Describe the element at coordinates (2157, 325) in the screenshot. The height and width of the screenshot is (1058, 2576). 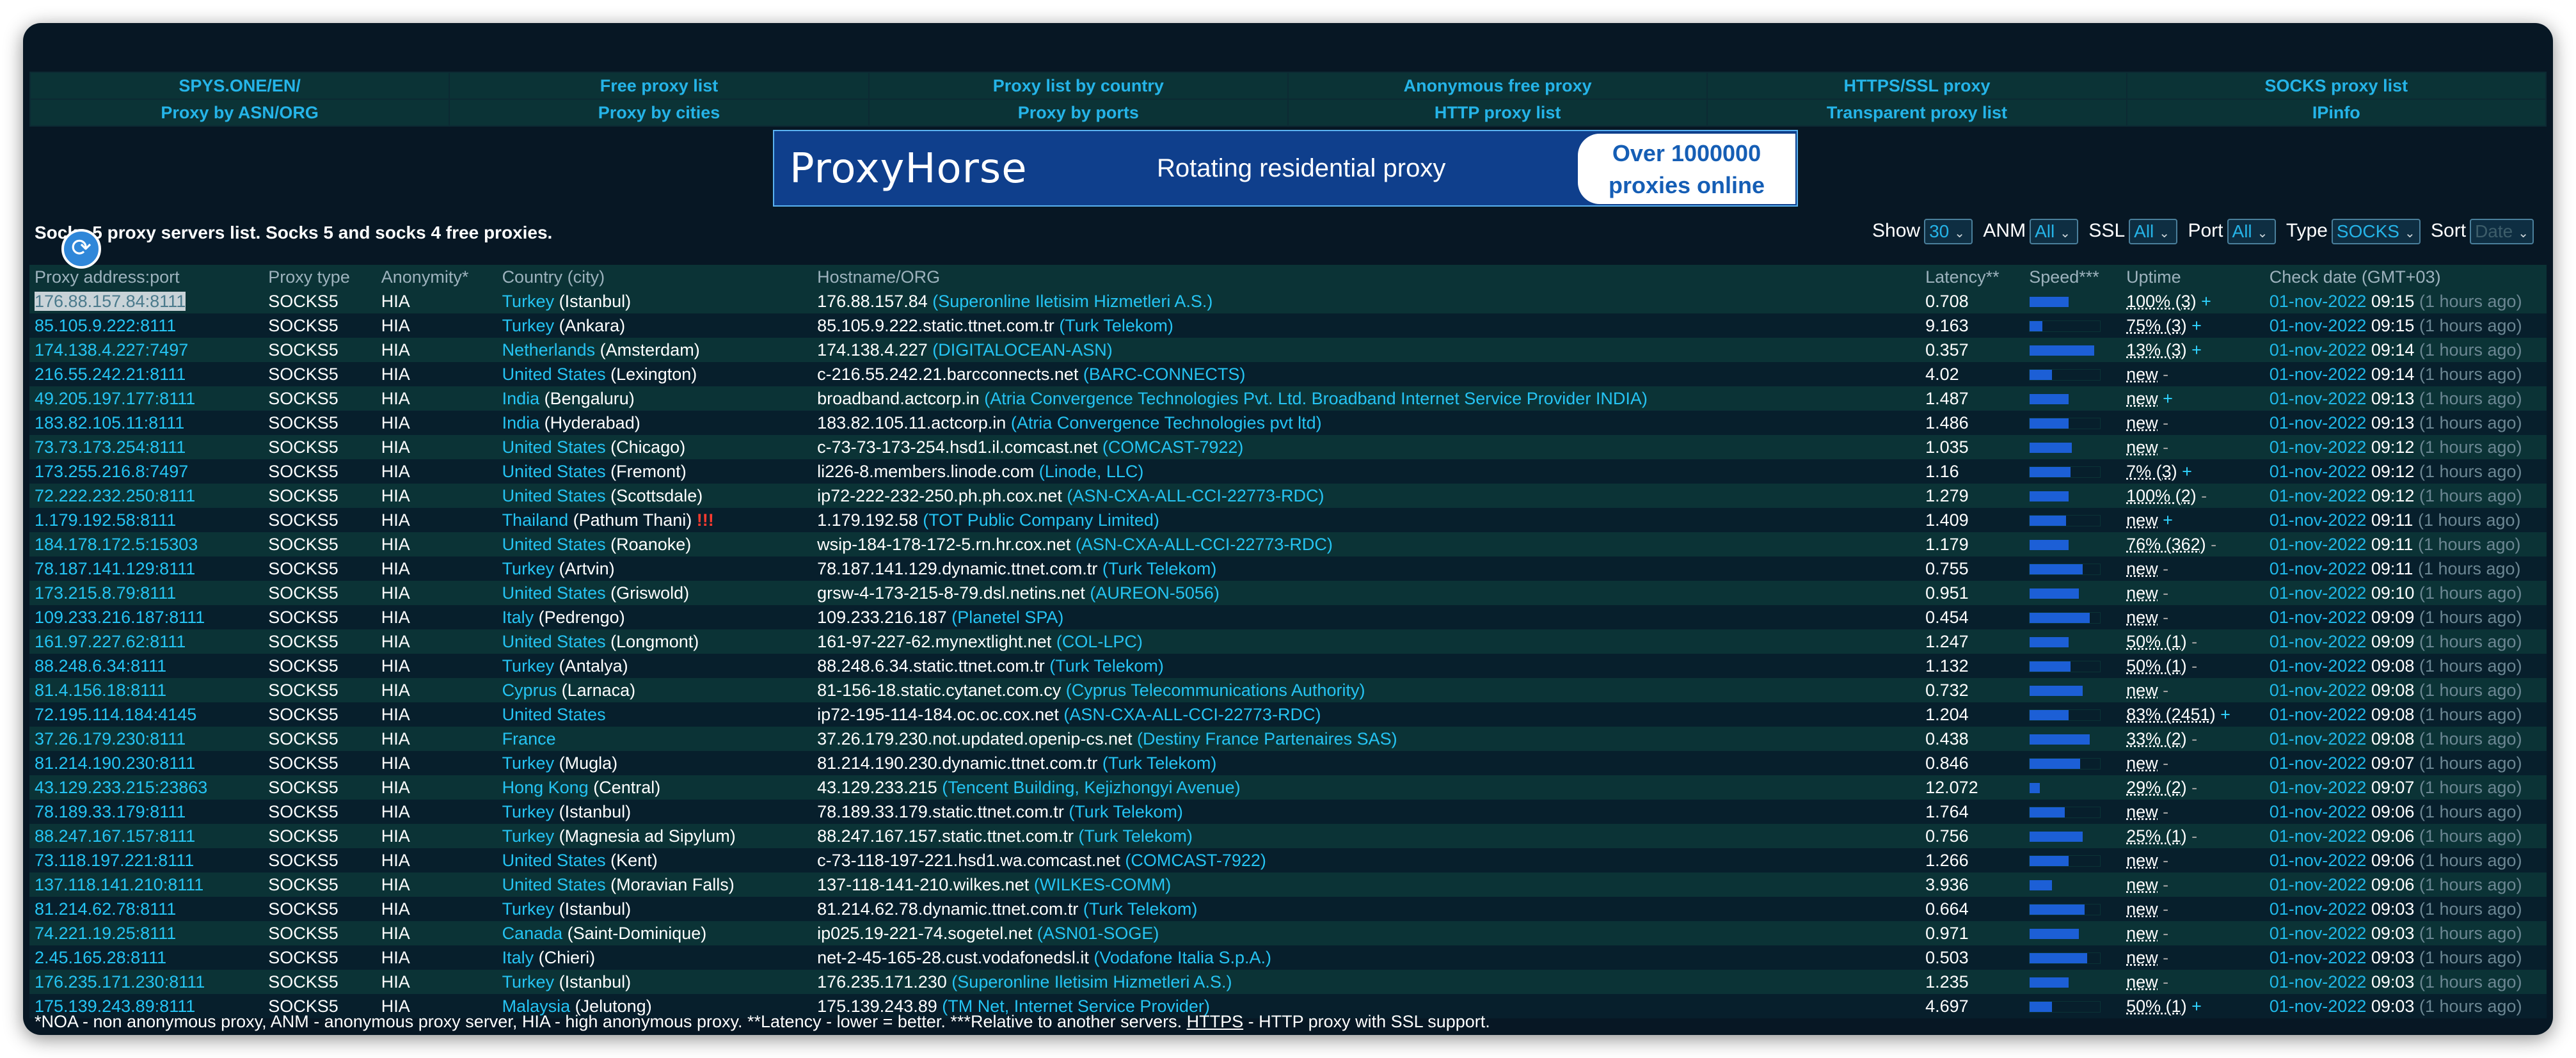
I see `uptime: 75% (3)` at that location.